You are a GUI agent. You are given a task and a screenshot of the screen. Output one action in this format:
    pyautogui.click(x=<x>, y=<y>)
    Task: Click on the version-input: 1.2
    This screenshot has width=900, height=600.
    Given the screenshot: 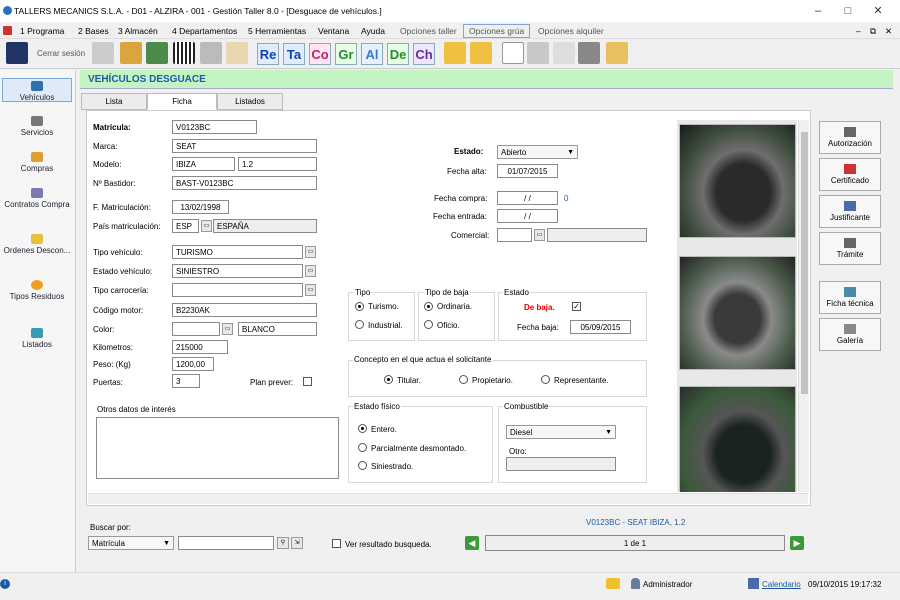 What is the action you would take?
    pyautogui.click(x=277, y=164)
    